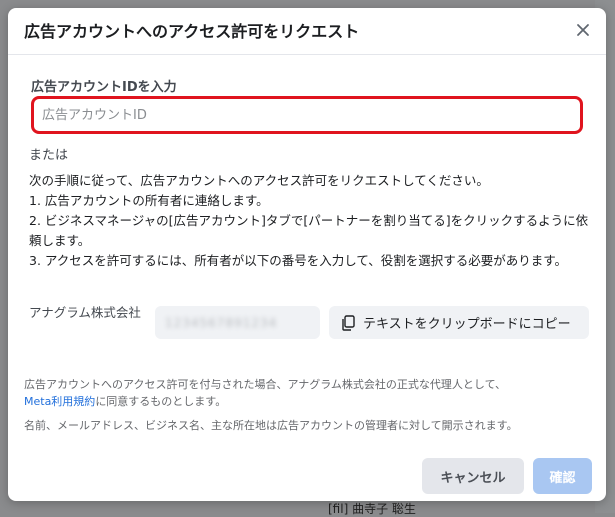  What do you see at coordinates (104, 87) in the screenshot?
I see `ad-account-id-label: 広告アカウントIDを入力` at bounding box center [104, 87].